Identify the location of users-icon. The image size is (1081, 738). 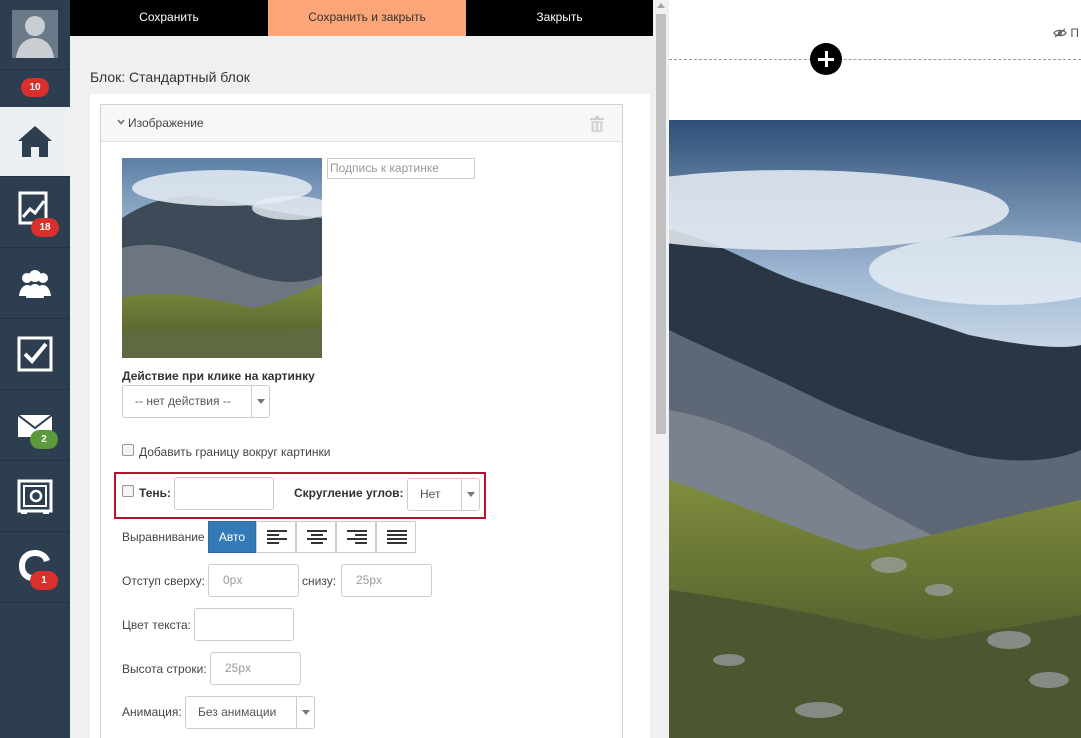
(35, 284).